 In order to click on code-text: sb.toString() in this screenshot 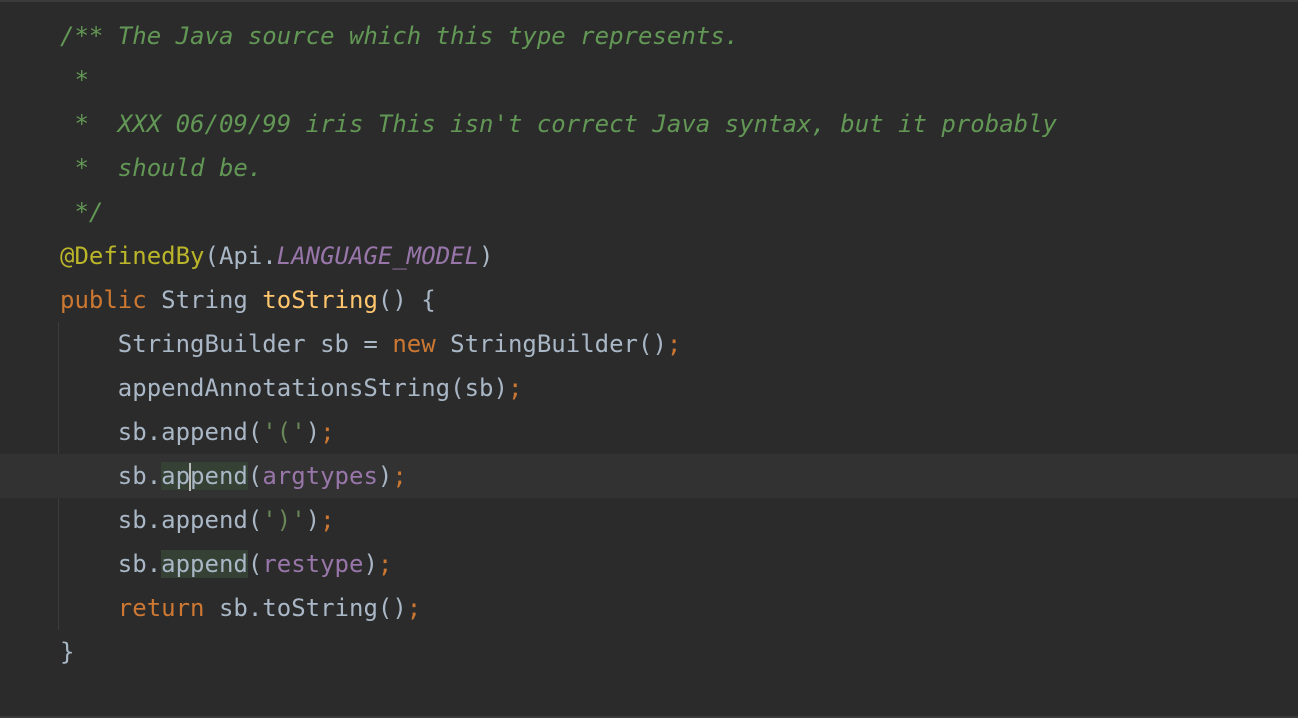, I will do `click(305, 608)`.